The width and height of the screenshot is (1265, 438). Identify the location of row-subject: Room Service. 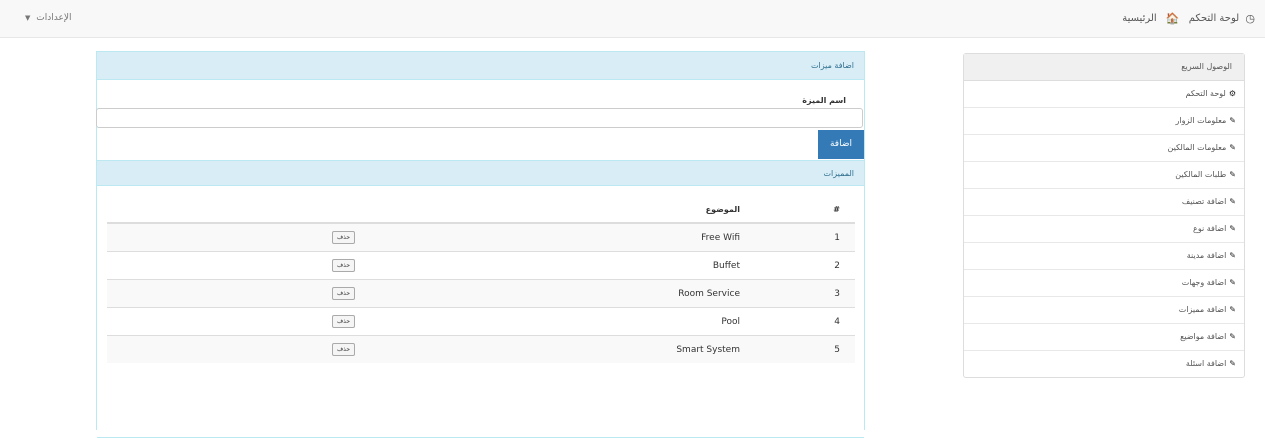
(590, 293).